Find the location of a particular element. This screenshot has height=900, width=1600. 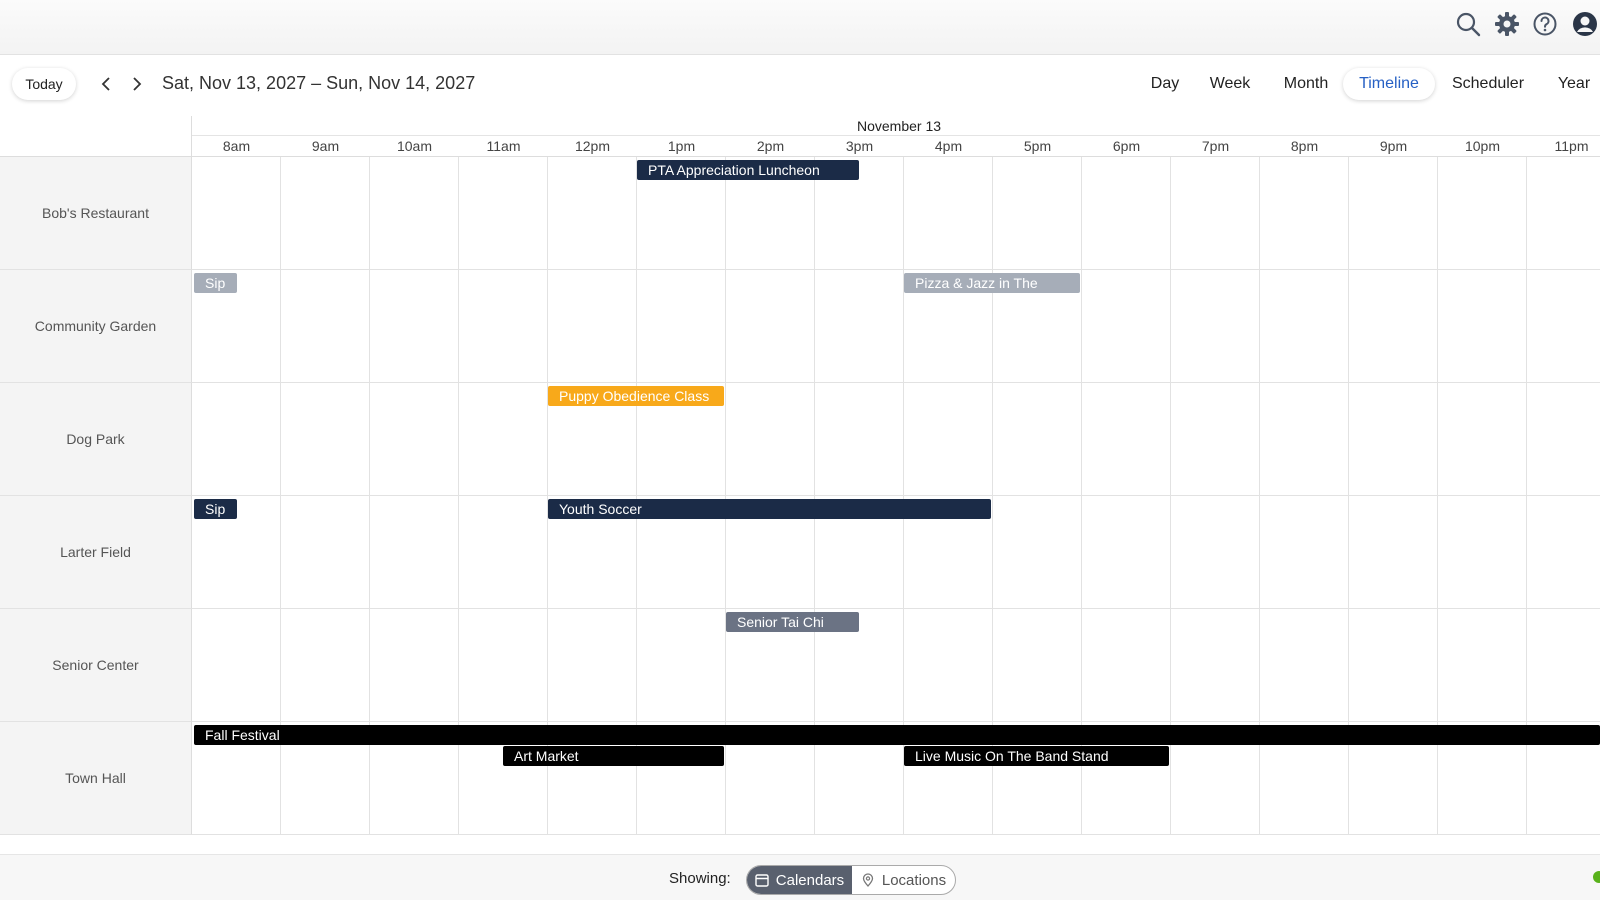

date-range-title: Sat, Nov 13, 2027 – Sun, Nov 14, 2027 is located at coordinates (319, 83).